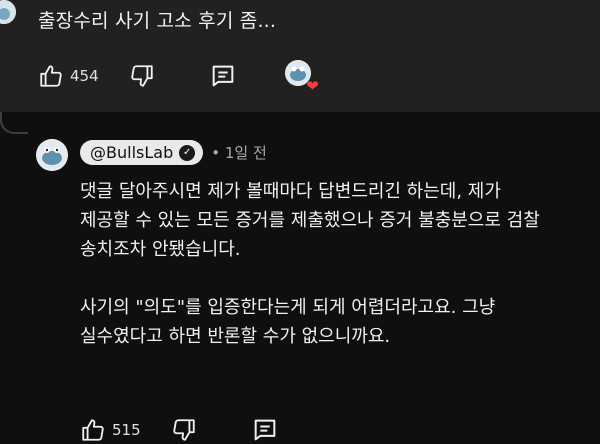 The width and height of the screenshot is (600, 444). What do you see at coordinates (68, 76) in the screenshot?
I see `like-button: 454` at bounding box center [68, 76].